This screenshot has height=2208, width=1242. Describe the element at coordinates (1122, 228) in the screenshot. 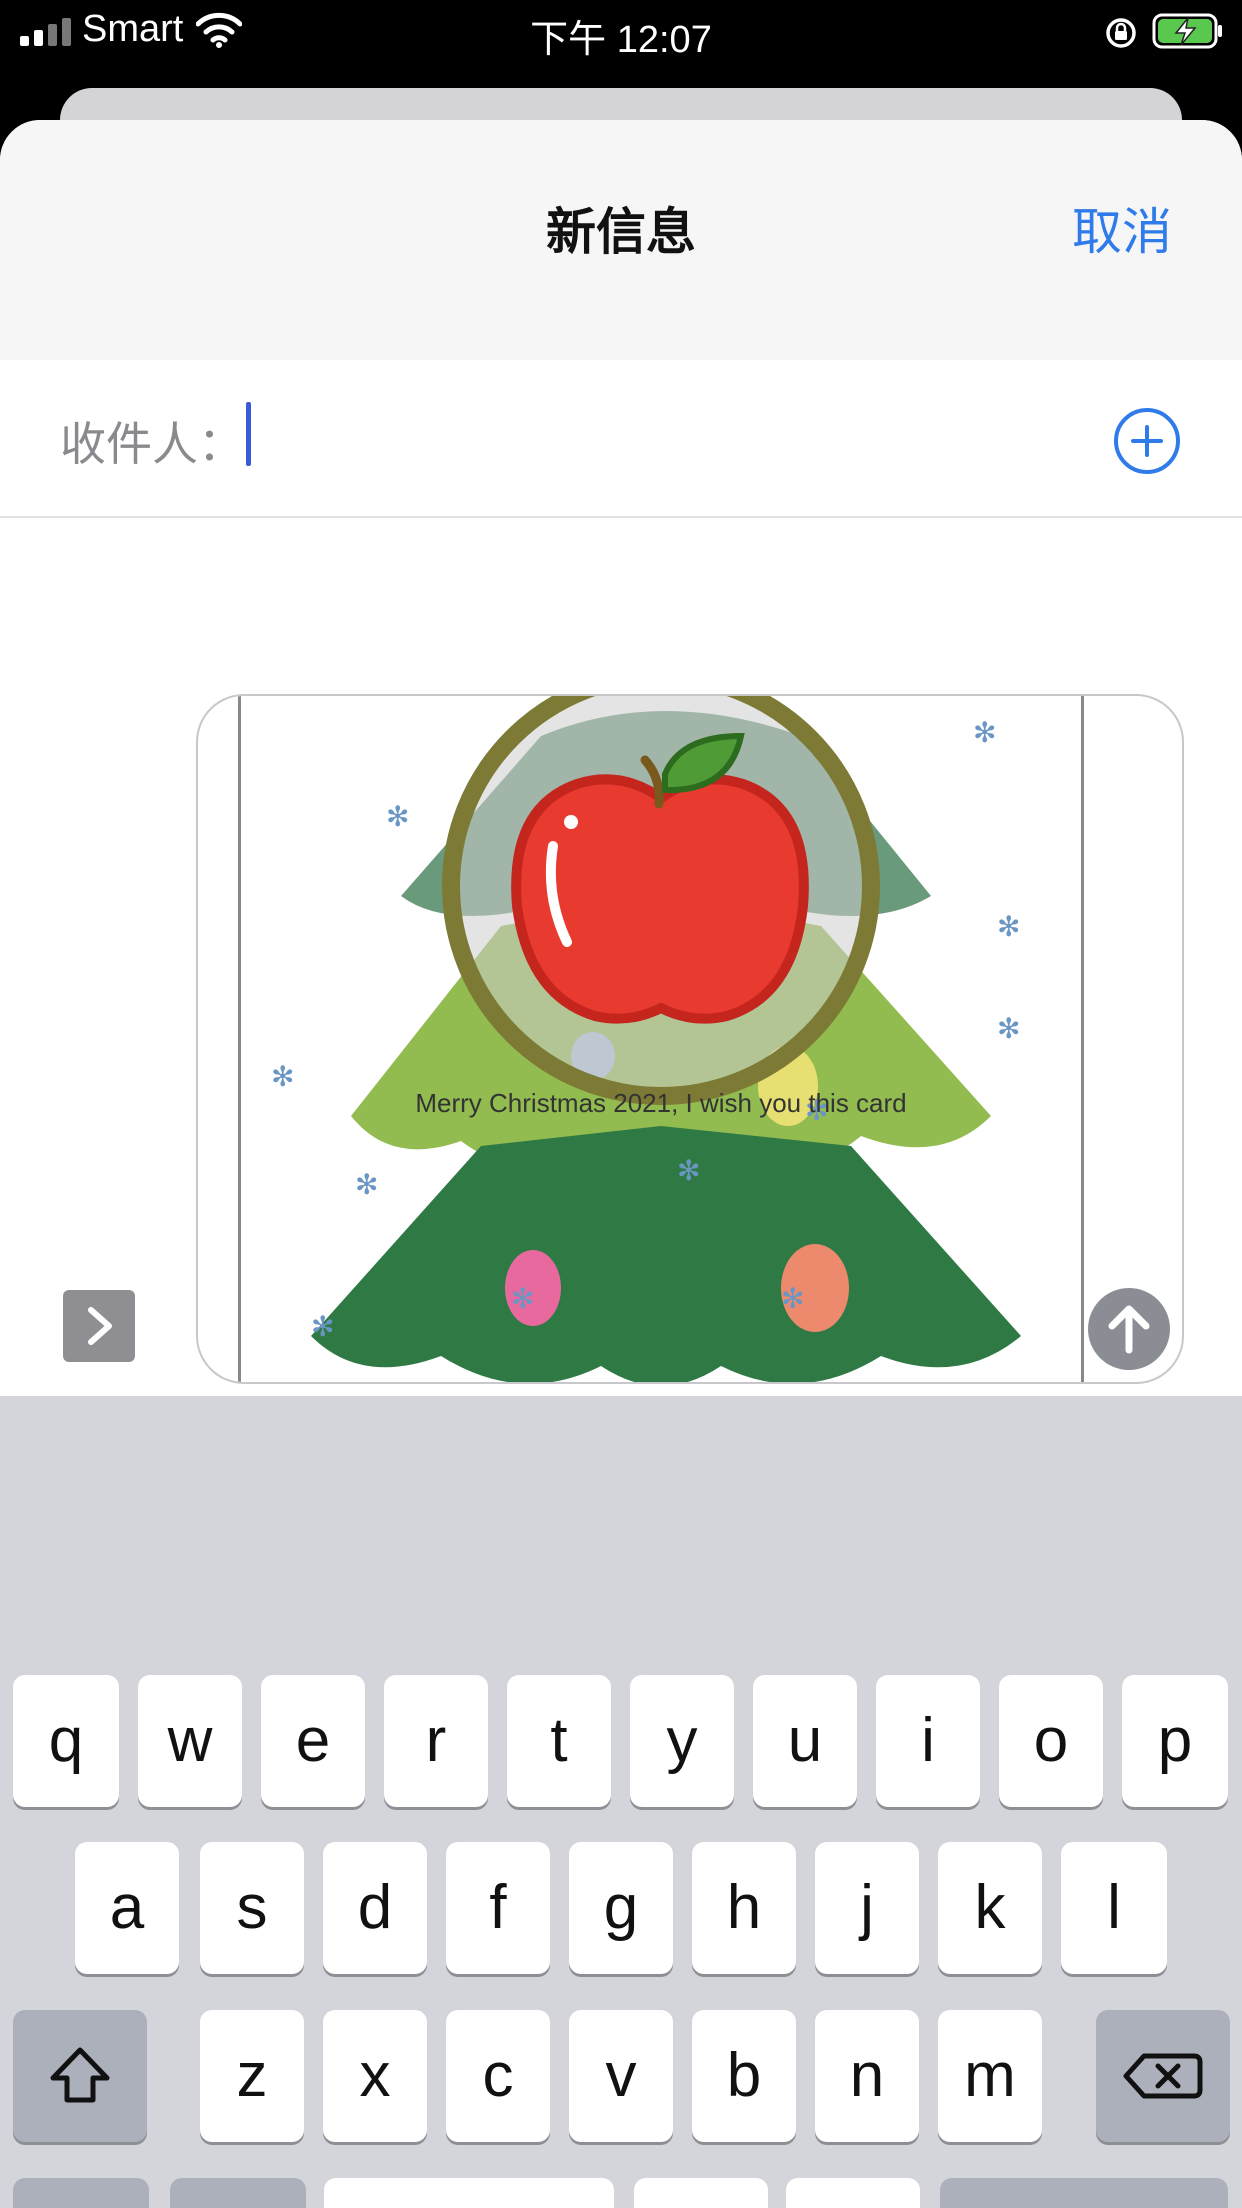

I see `cancel-button: 取消` at that location.